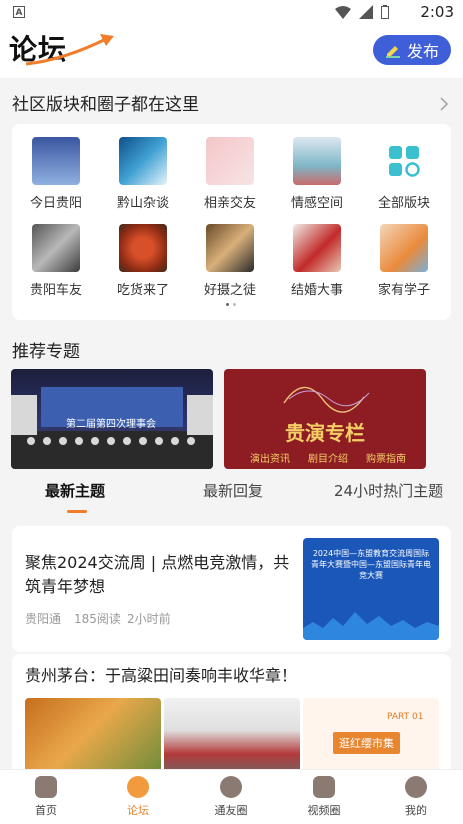 Image resolution: width=463 pixels, height=824 pixels. I want to click on banner-council: 第二届第四次理事会, so click(112, 419).